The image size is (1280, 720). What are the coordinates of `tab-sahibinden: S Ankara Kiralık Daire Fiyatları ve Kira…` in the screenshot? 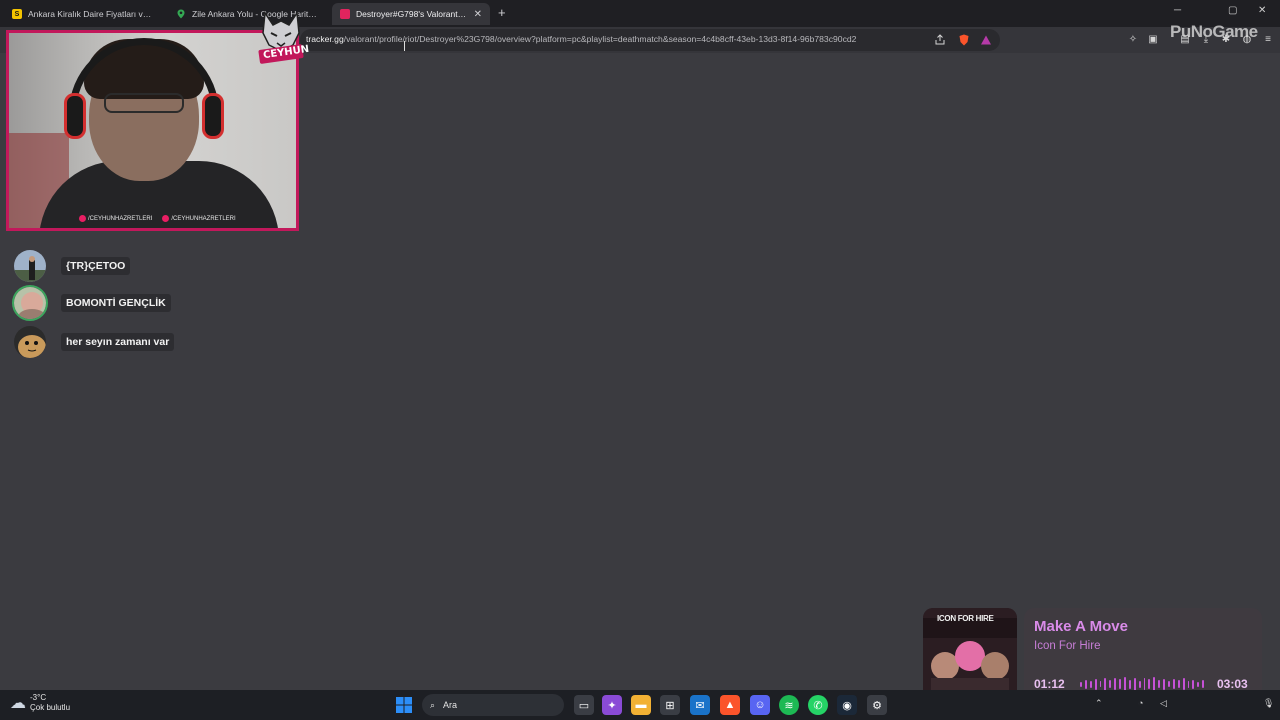 It's located at (84, 14).